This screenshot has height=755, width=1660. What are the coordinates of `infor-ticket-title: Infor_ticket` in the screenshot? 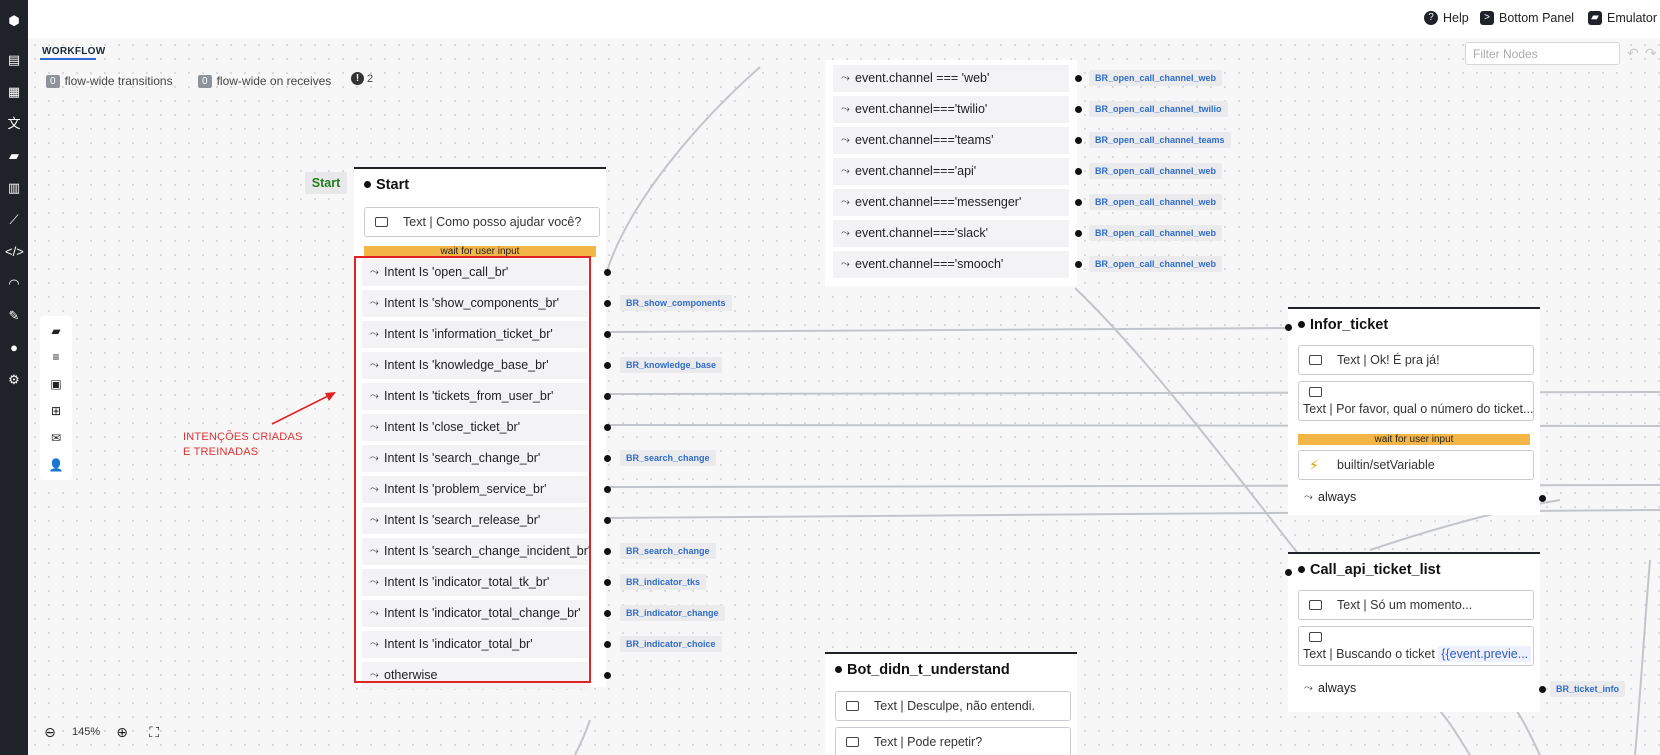 It's located at (1343, 325).